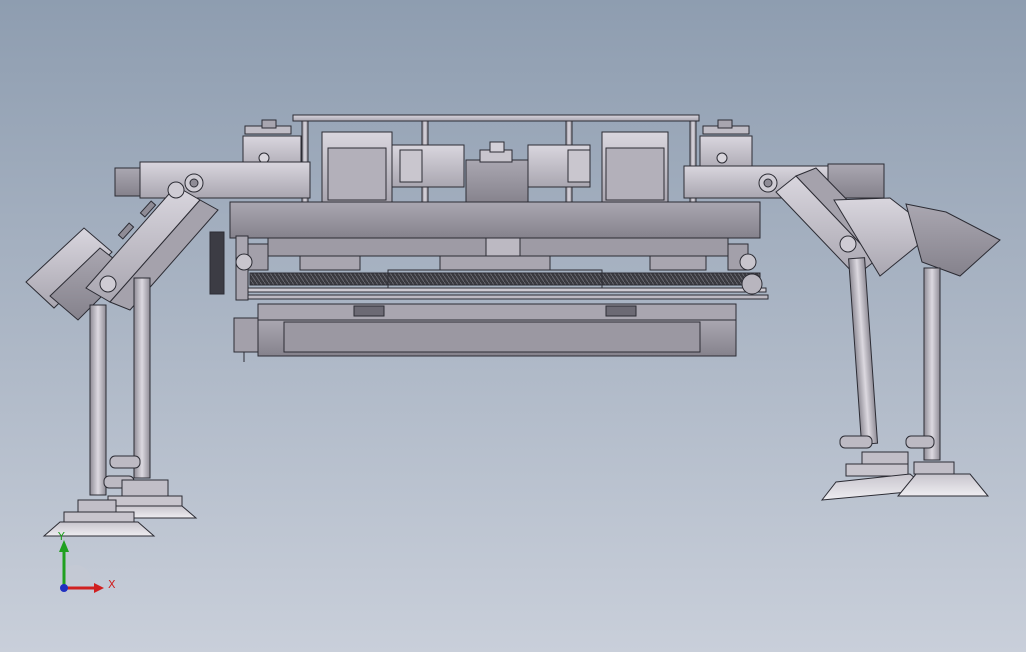 This screenshot has height=652, width=1026. Describe the element at coordinates (61, 536) in the screenshot. I see `y-axis-label: Y` at that location.